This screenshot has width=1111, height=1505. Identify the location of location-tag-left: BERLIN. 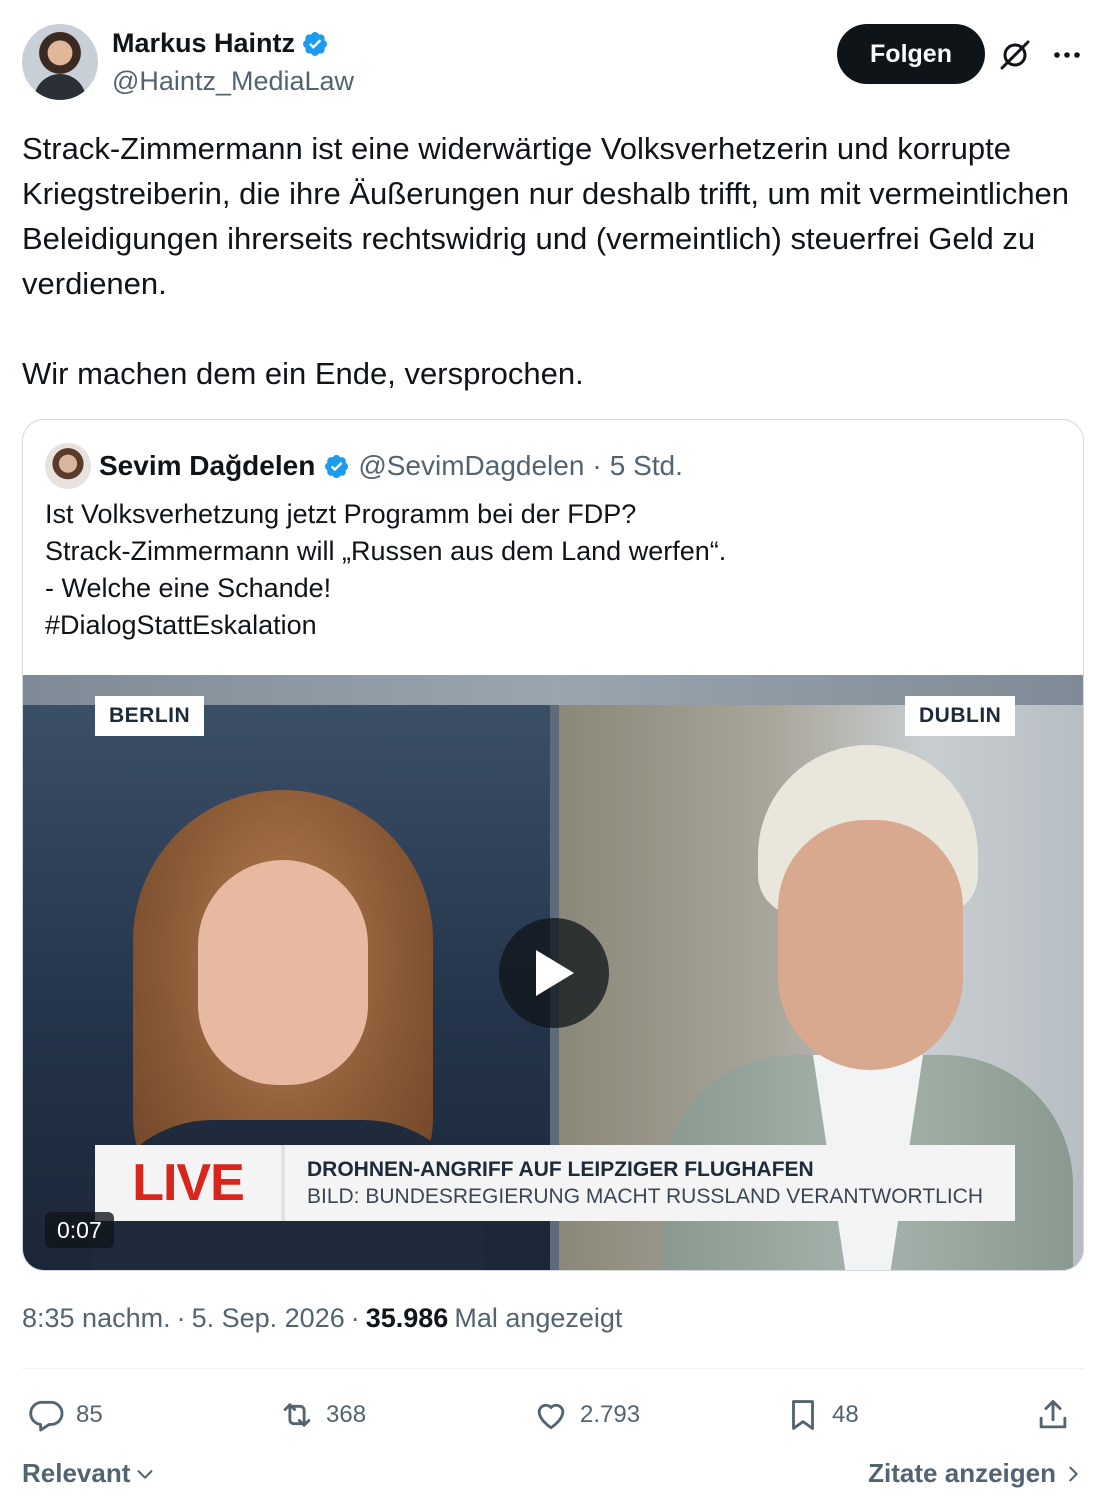
(150, 716).